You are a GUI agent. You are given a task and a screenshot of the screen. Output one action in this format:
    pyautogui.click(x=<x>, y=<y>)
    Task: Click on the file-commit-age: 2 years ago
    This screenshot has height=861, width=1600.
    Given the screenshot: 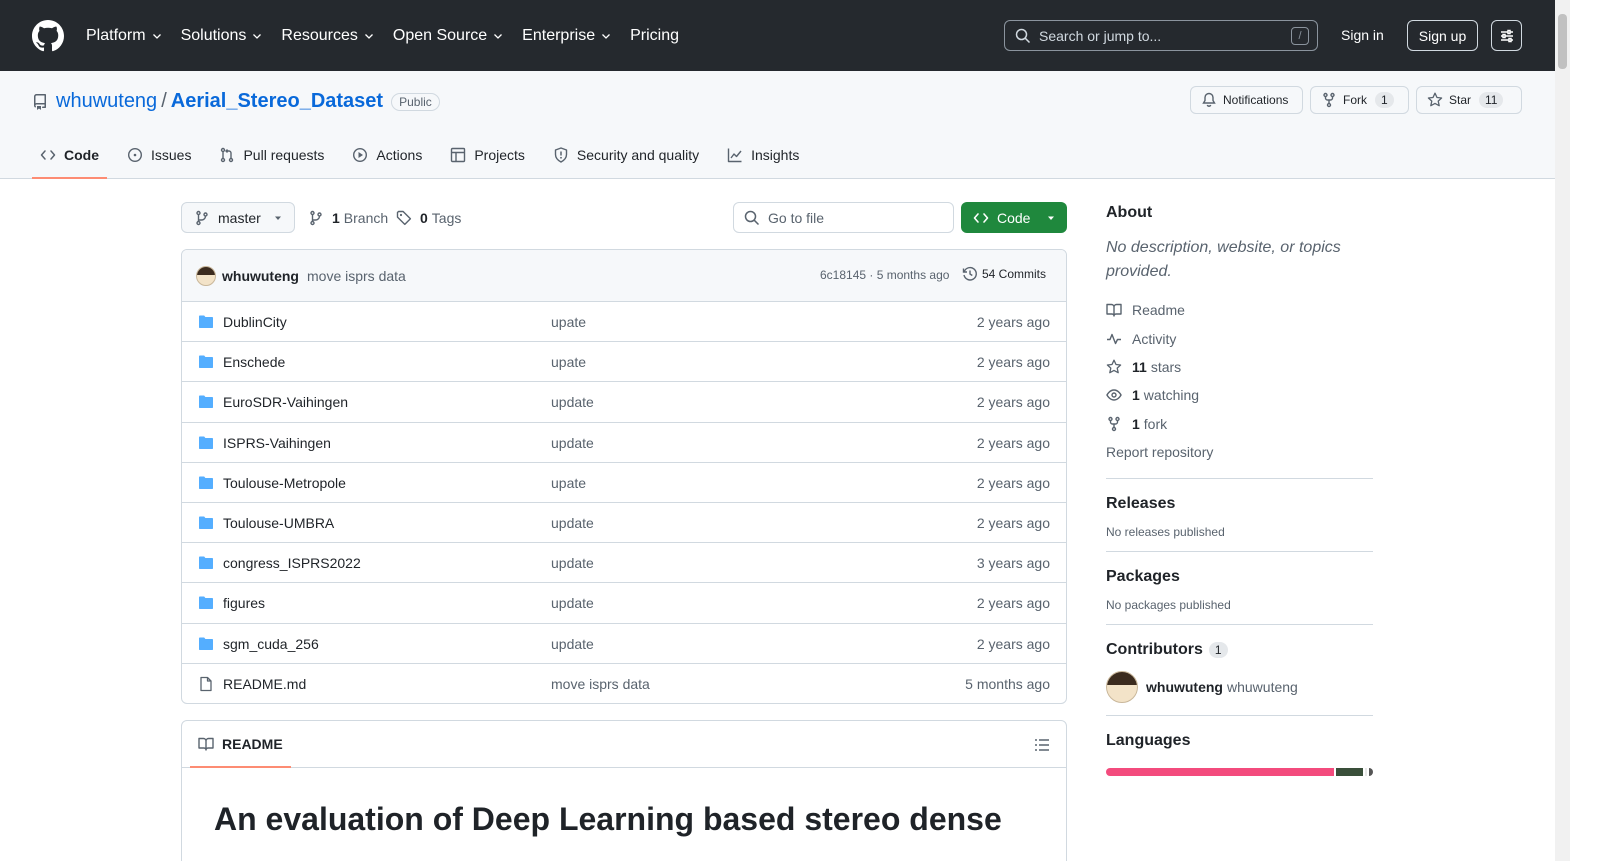 What is the action you would take?
    pyautogui.click(x=1013, y=322)
    